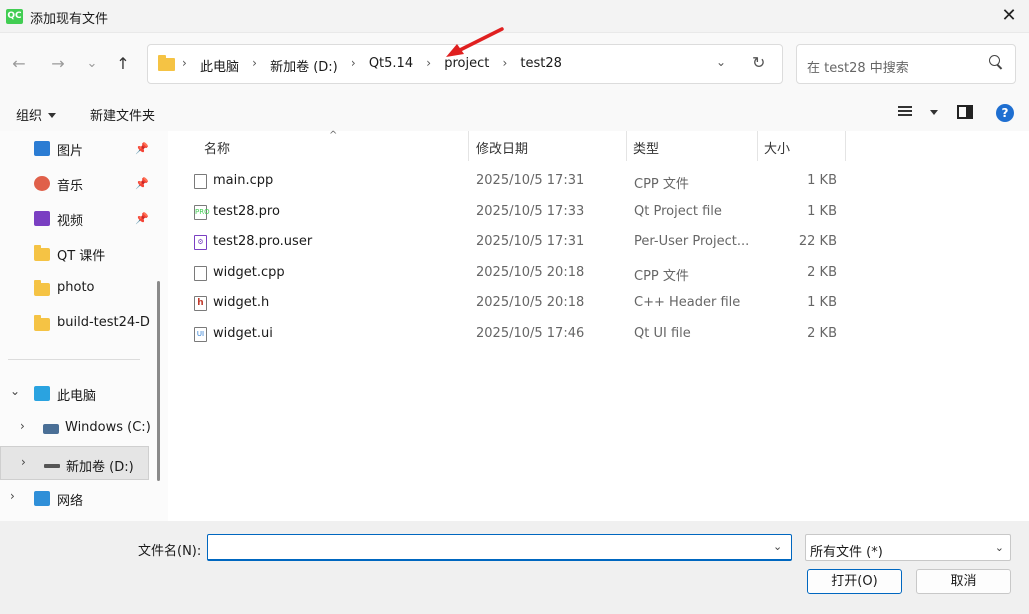 This screenshot has width=1029, height=614. What do you see at coordinates (333, 135) in the screenshot?
I see `sort-ascending-icon: ^` at bounding box center [333, 135].